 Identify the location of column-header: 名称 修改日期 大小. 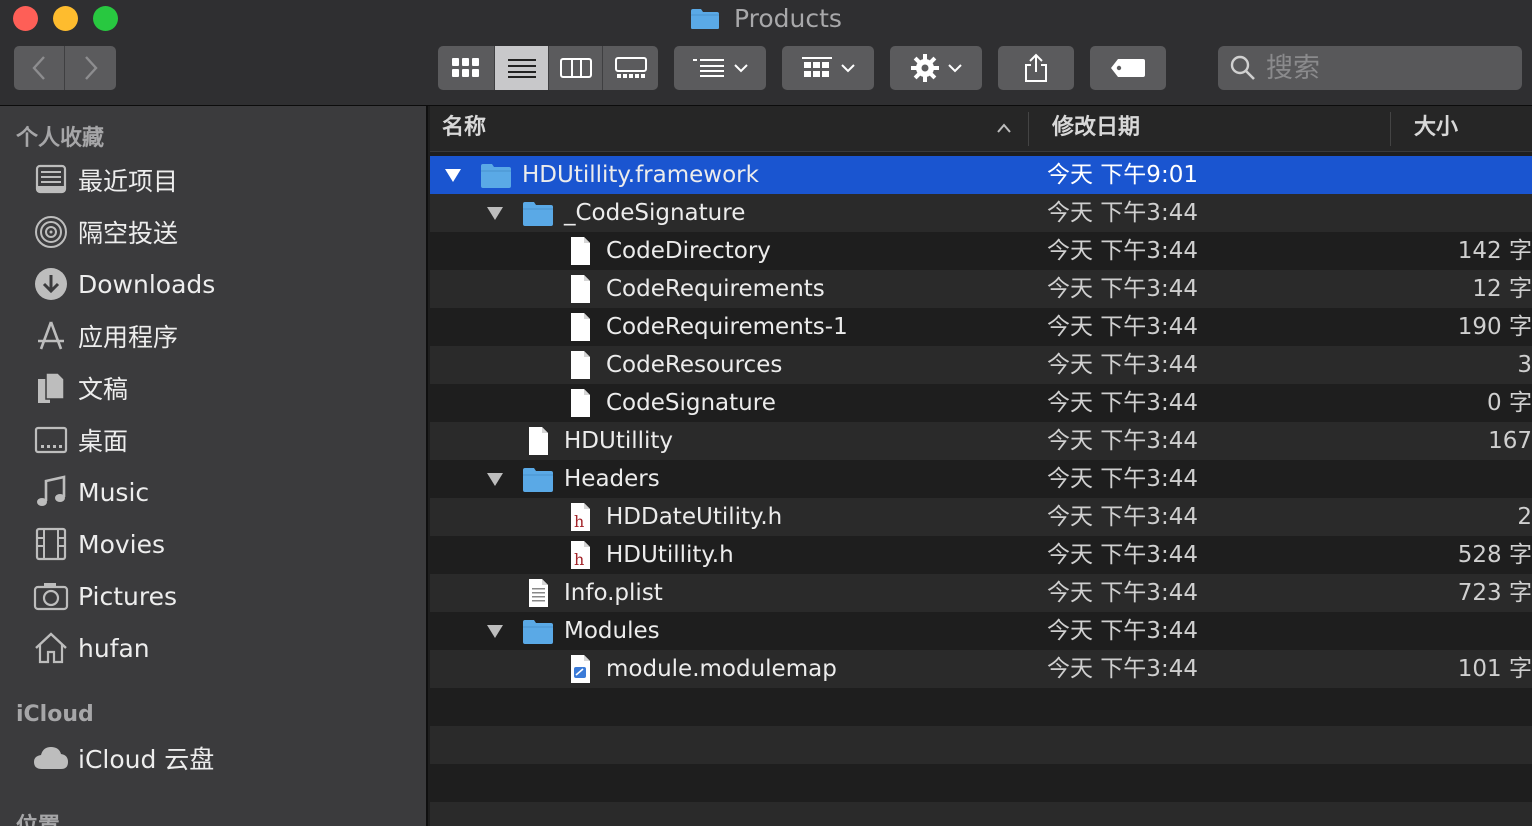
(981, 129).